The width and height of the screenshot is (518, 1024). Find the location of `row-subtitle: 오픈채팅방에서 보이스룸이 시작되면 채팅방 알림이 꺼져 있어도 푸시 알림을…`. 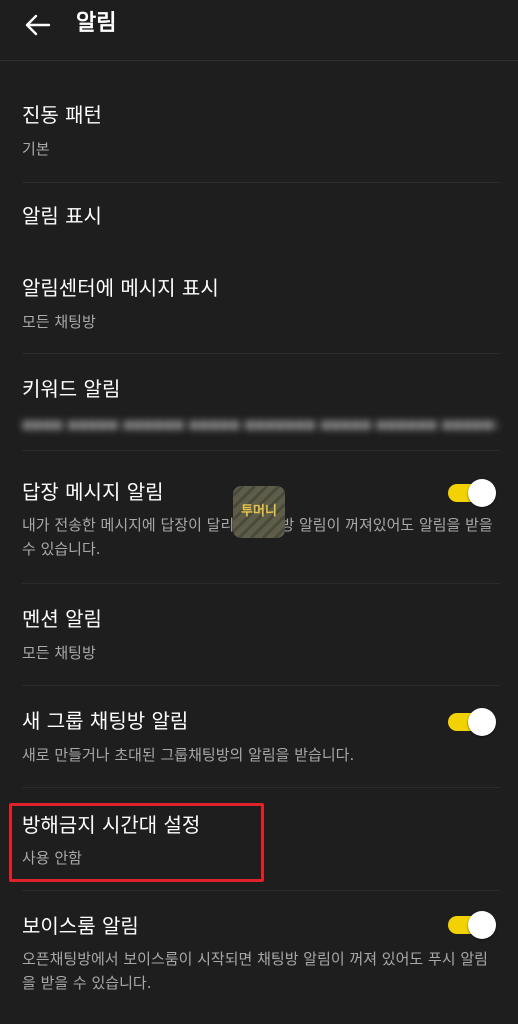

row-subtitle: 오픈채팅방에서 보이스룸이 시작되면 채팅방 알림이 꺼져 있어도 푸시 알림을… is located at coordinates (255, 971).